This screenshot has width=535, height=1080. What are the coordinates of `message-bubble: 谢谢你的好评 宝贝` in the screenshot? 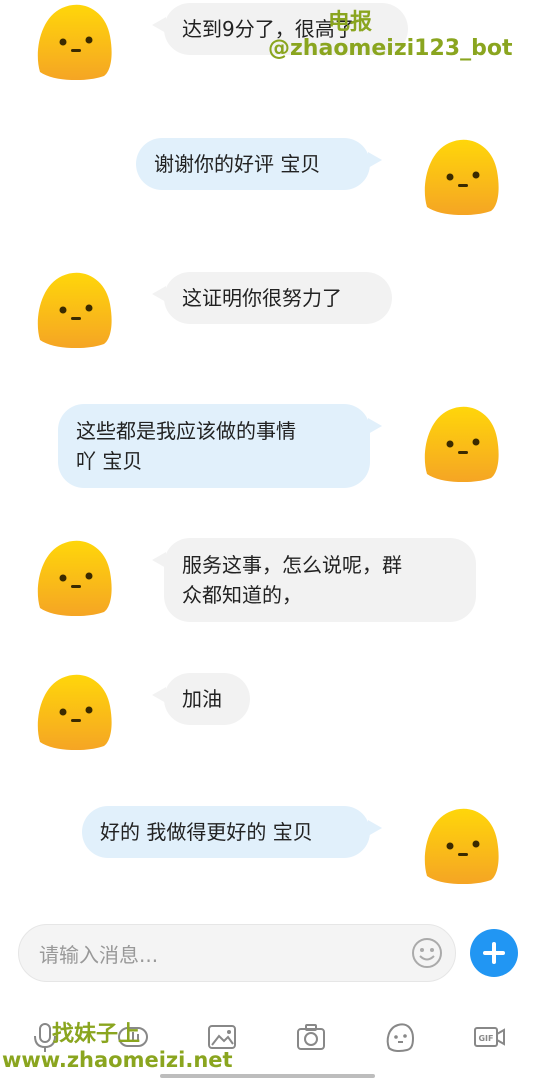 It's located at (259, 164).